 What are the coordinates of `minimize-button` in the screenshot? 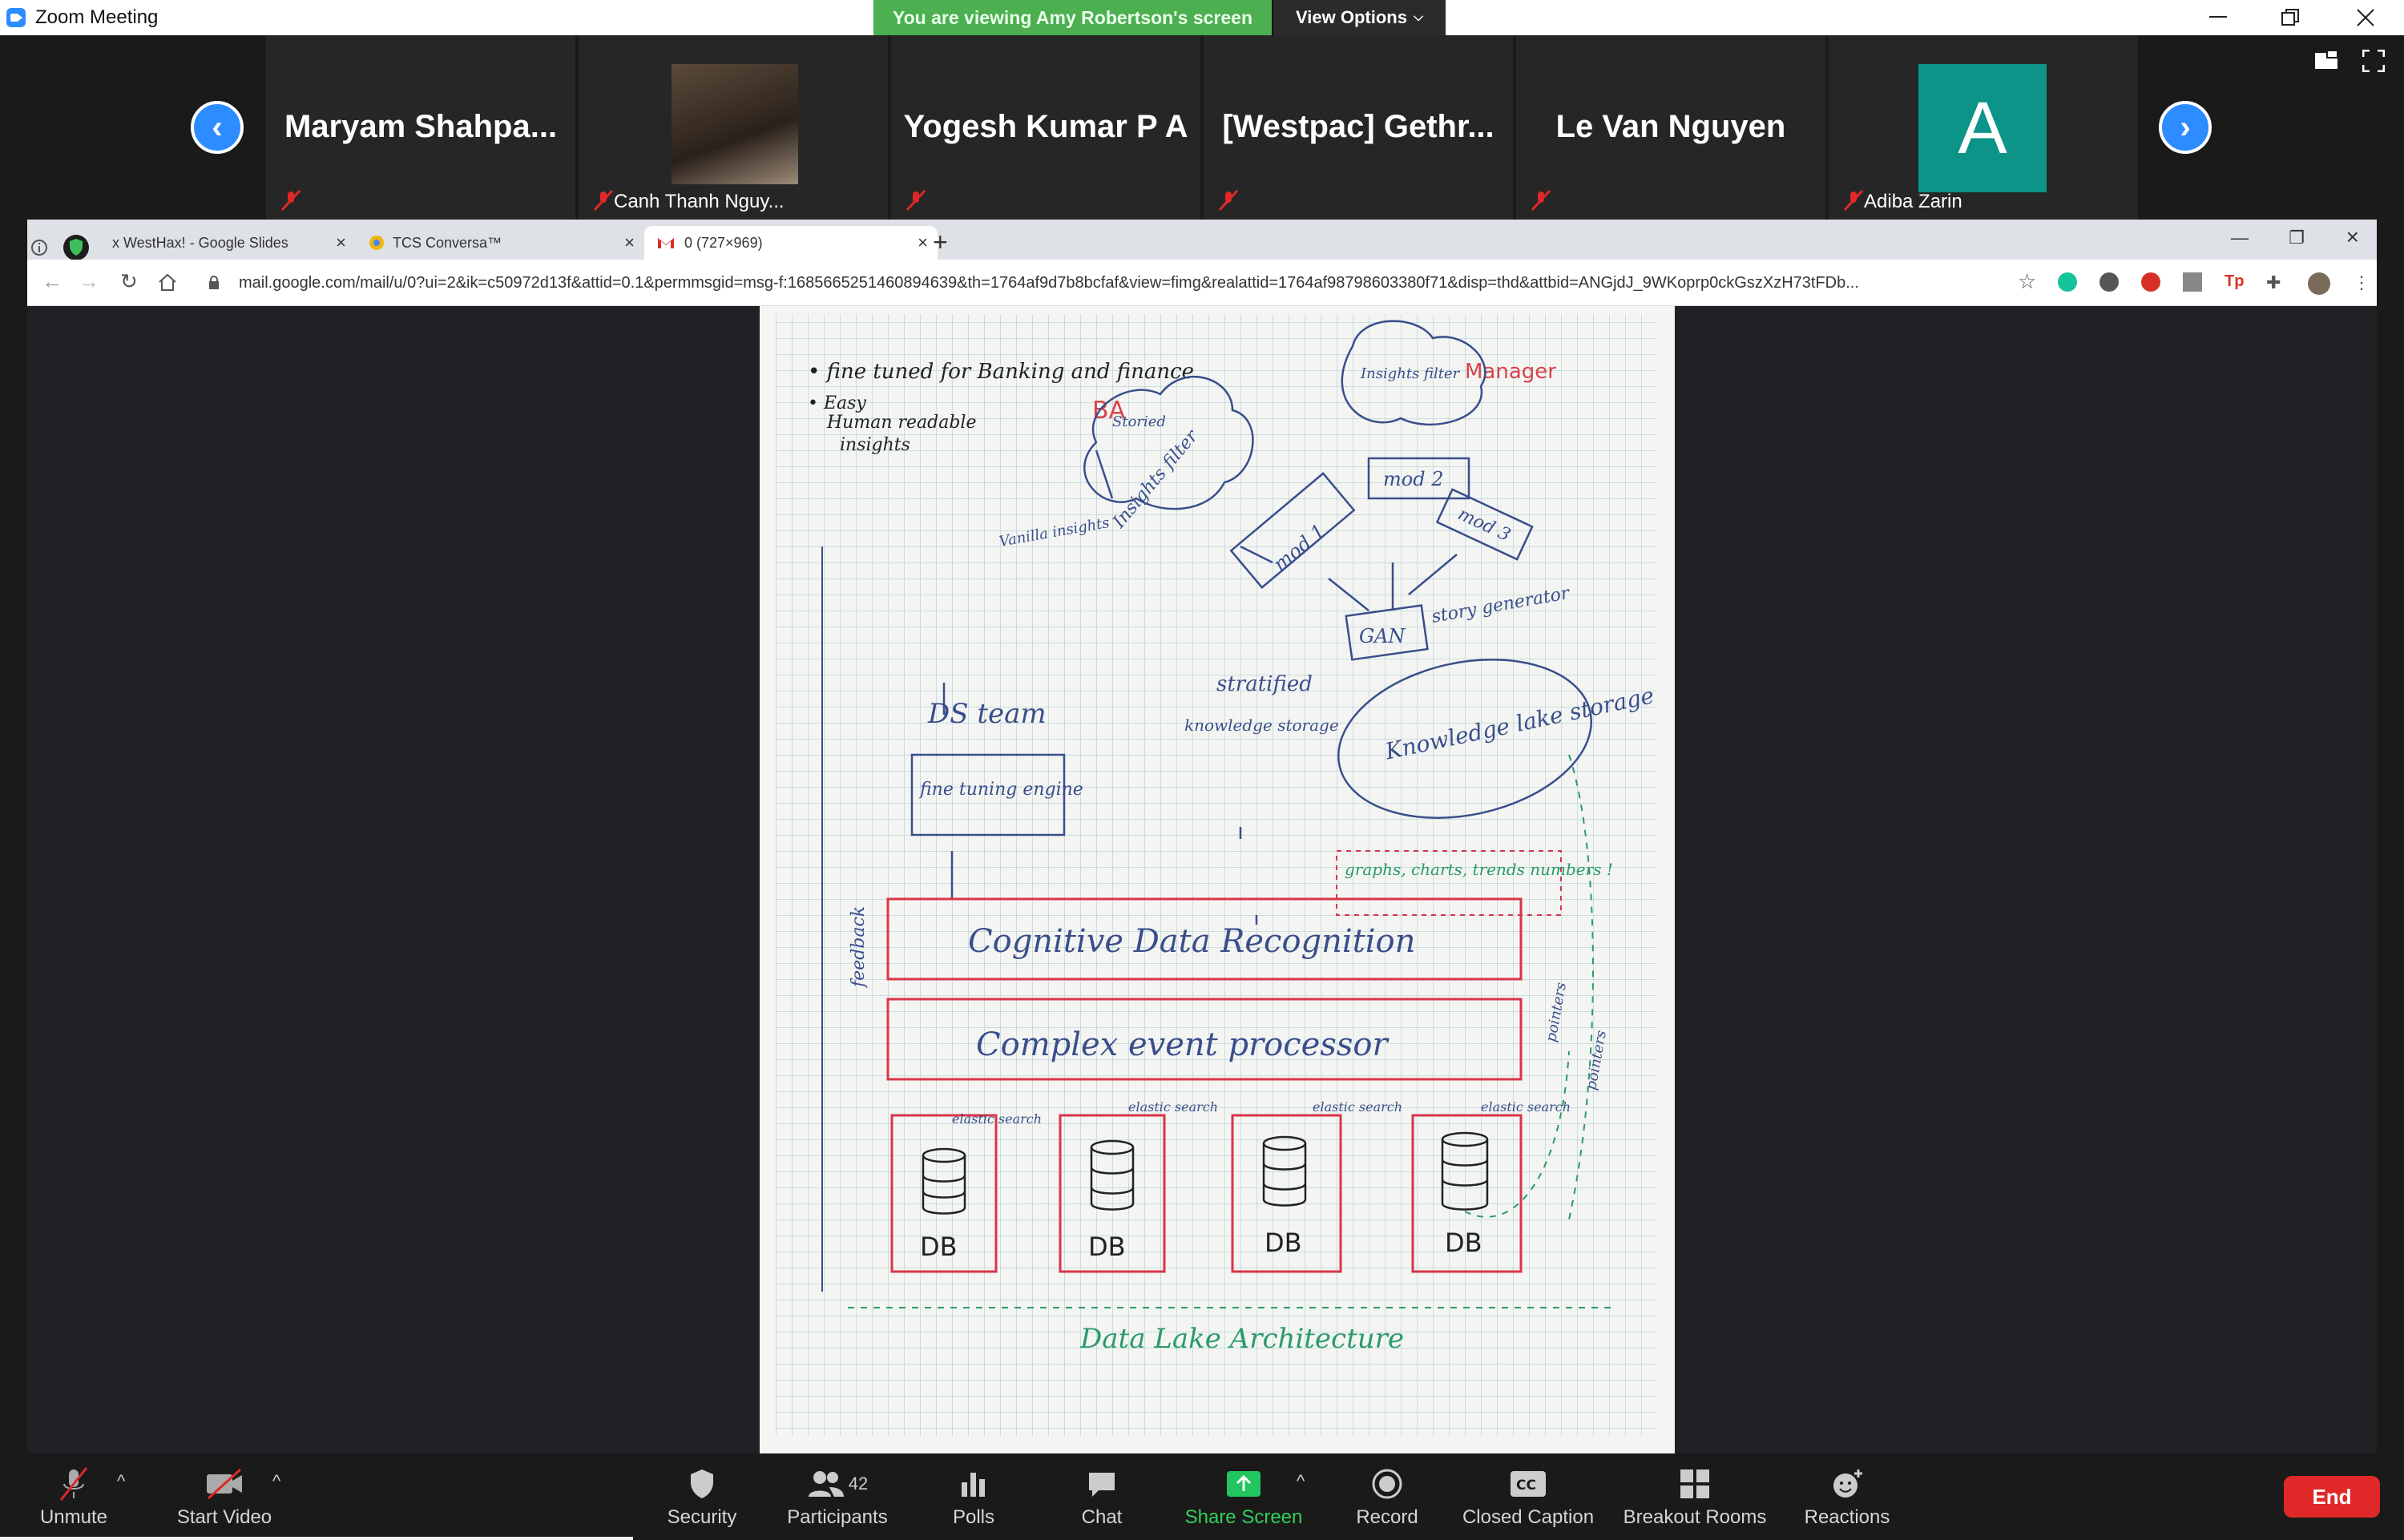 It's located at (2218, 17).